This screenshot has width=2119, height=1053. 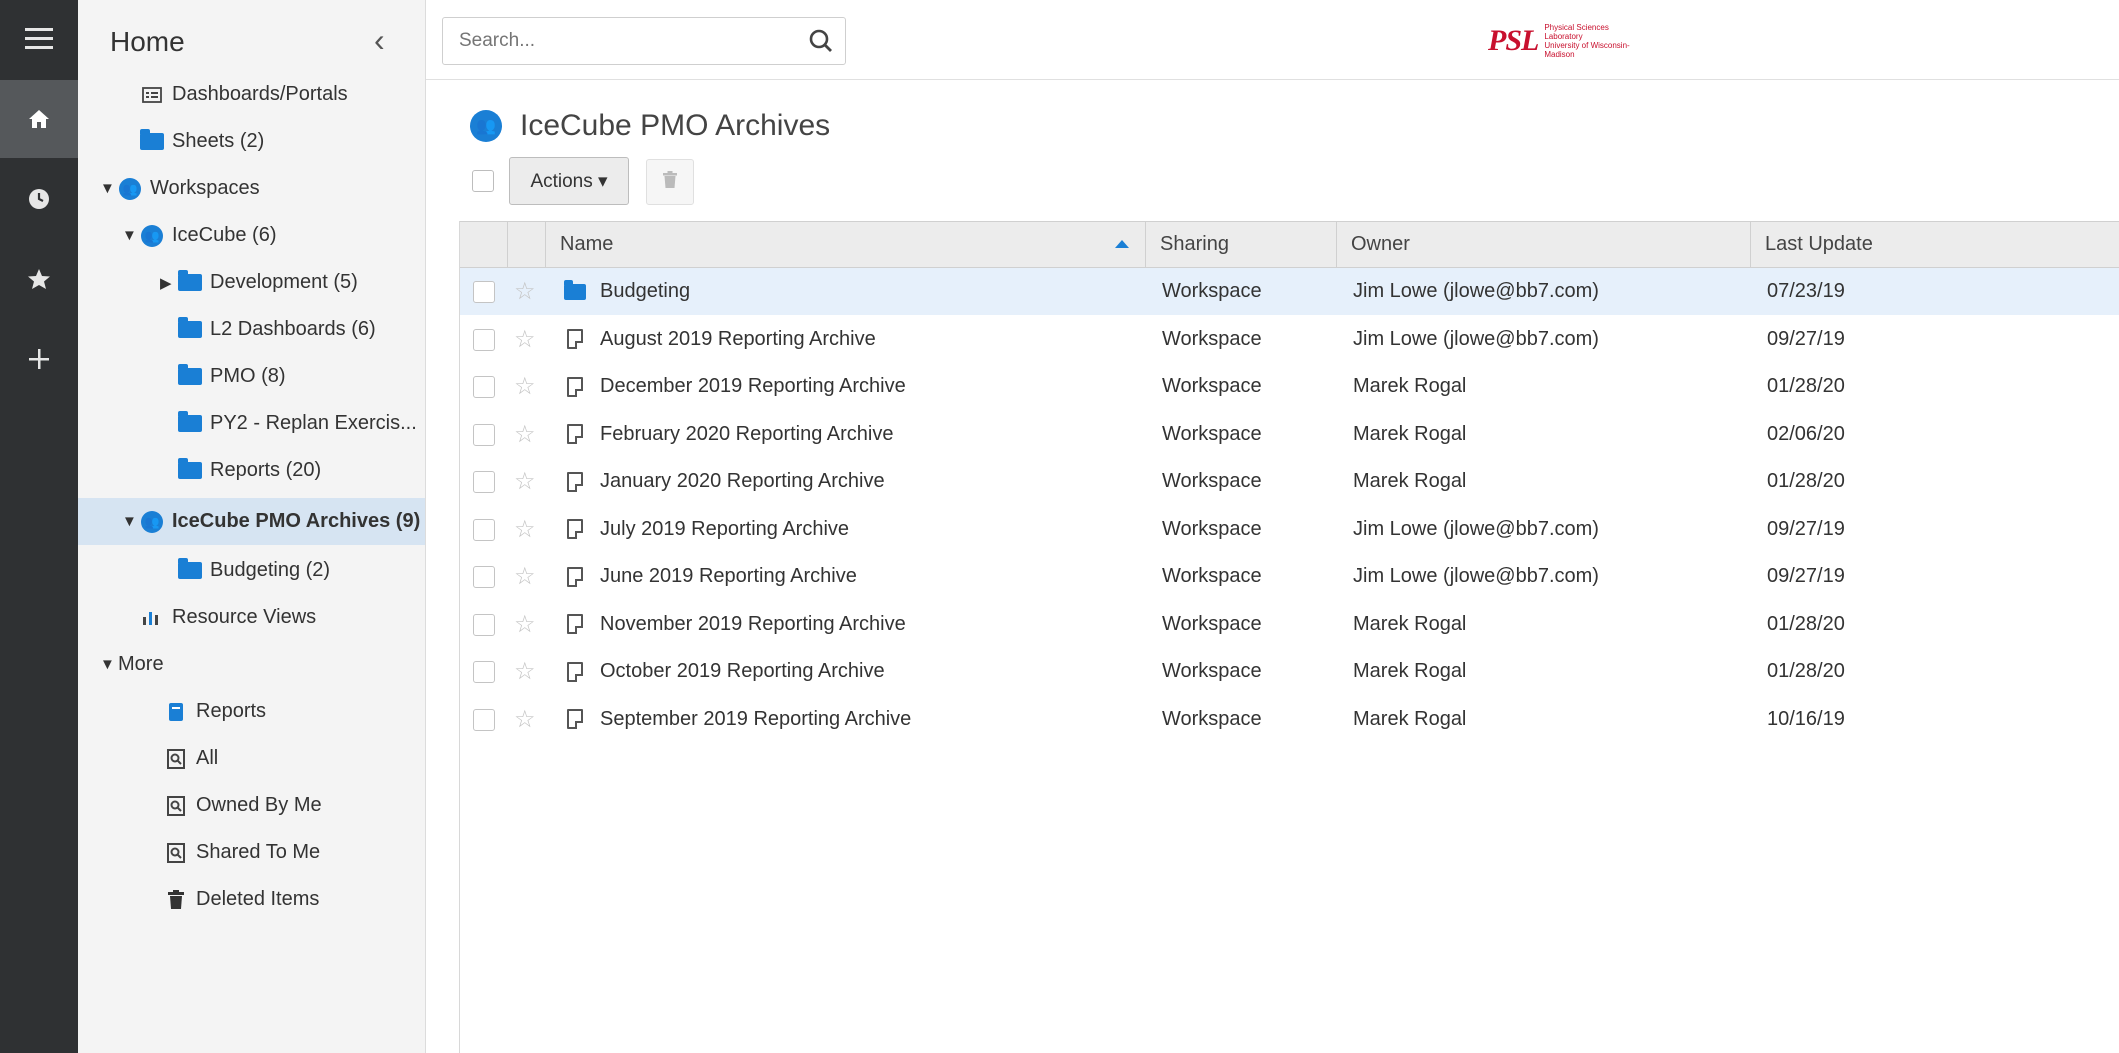 I want to click on workspace-icon: 👥, so click(x=486, y=126).